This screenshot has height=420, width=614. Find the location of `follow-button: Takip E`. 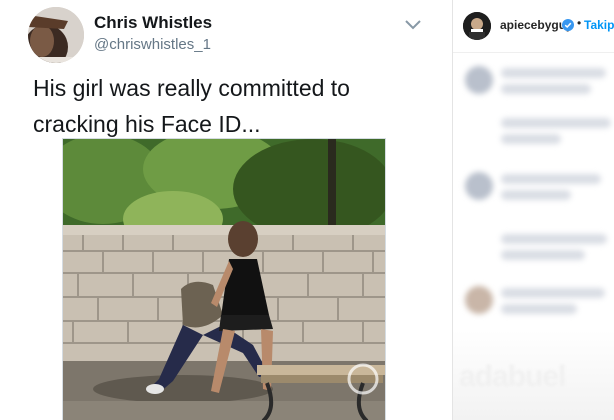

follow-button: Takip E is located at coordinates (599, 25).